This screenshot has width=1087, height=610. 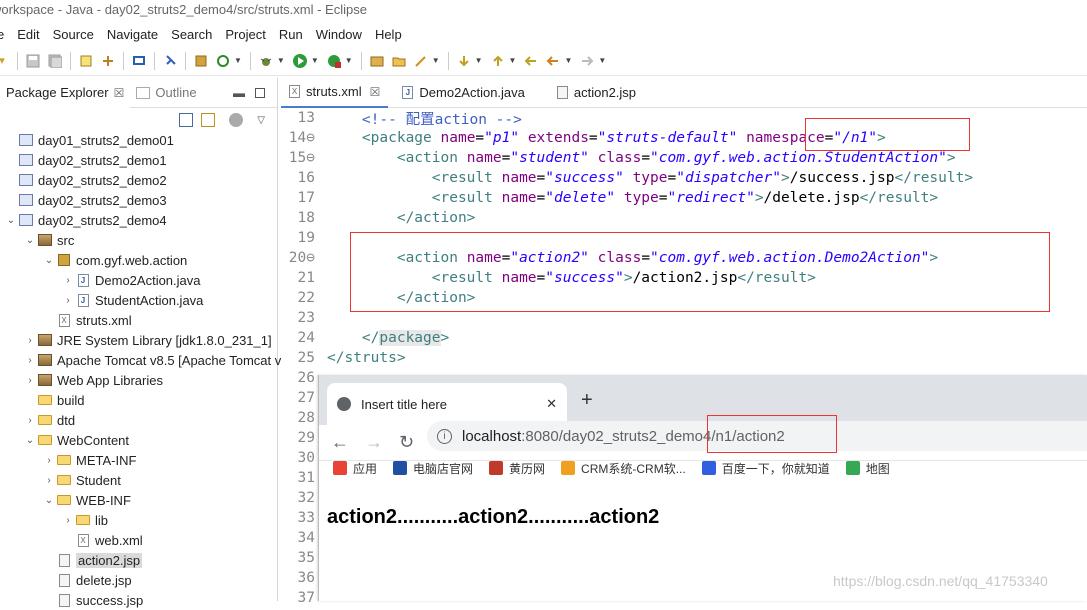 What do you see at coordinates (587, 61) in the screenshot?
I see `forward-icon` at bounding box center [587, 61].